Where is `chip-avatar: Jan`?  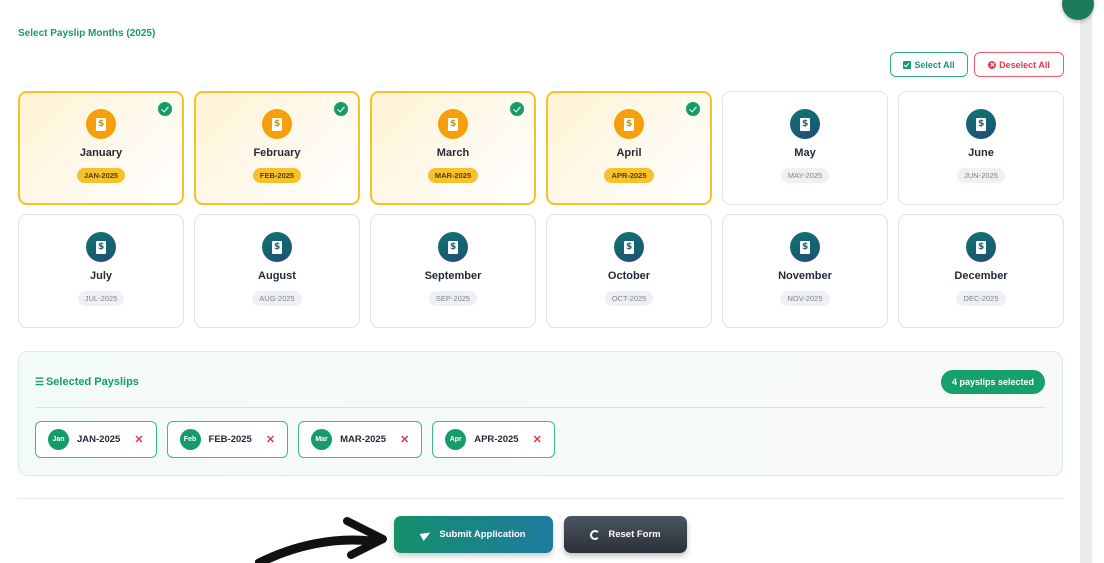 chip-avatar: Jan is located at coordinates (58, 439).